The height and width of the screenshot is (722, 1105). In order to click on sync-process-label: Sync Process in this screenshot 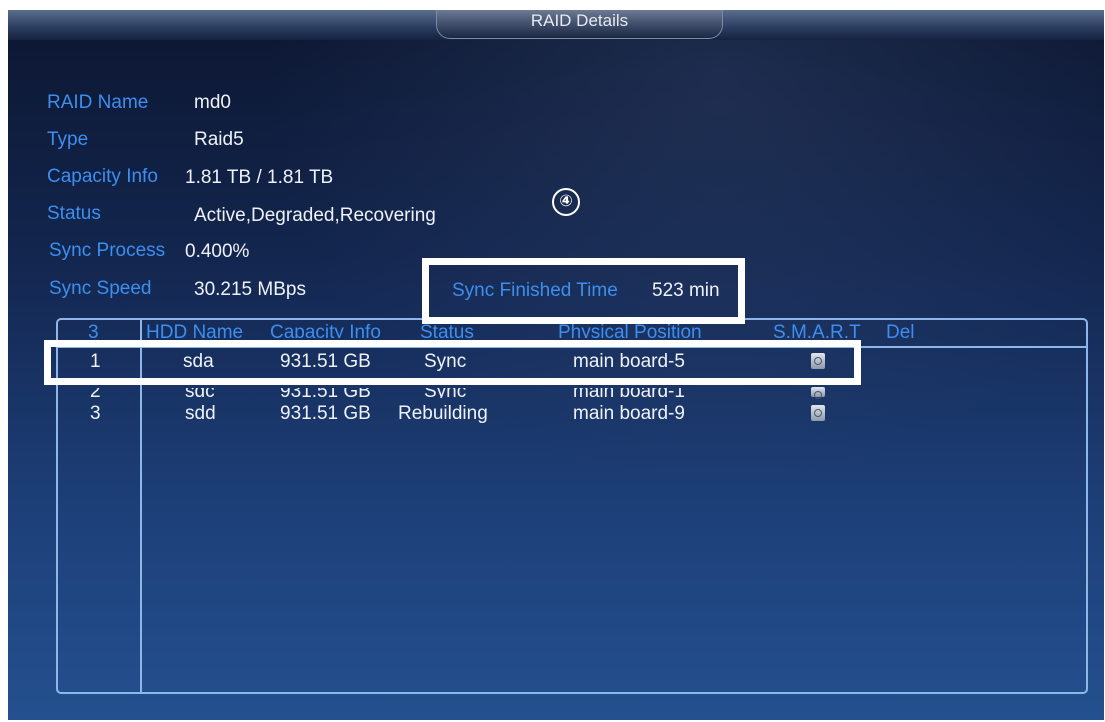, I will do `click(107, 250)`.